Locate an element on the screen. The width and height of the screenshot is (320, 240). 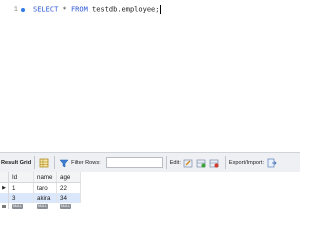
result-grid-title: Result Grid is located at coordinates (16, 162).